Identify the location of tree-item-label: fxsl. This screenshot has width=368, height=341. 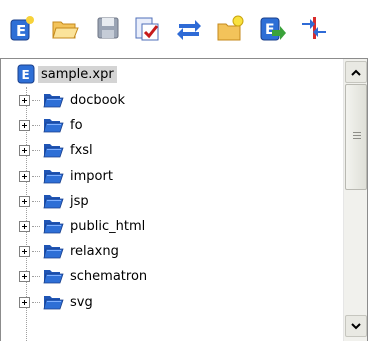
(81, 150).